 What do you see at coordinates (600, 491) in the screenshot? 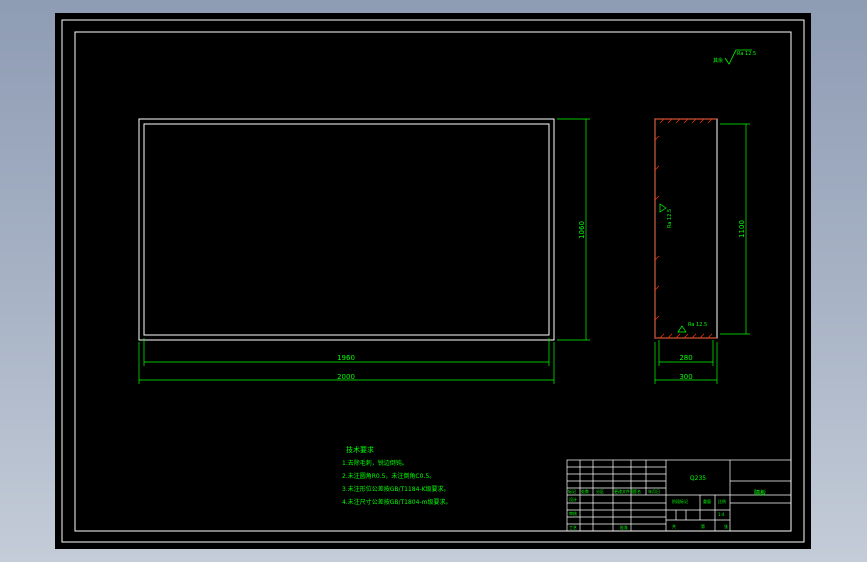
I see `title-block-label-zone: 分区` at bounding box center [600, 491].